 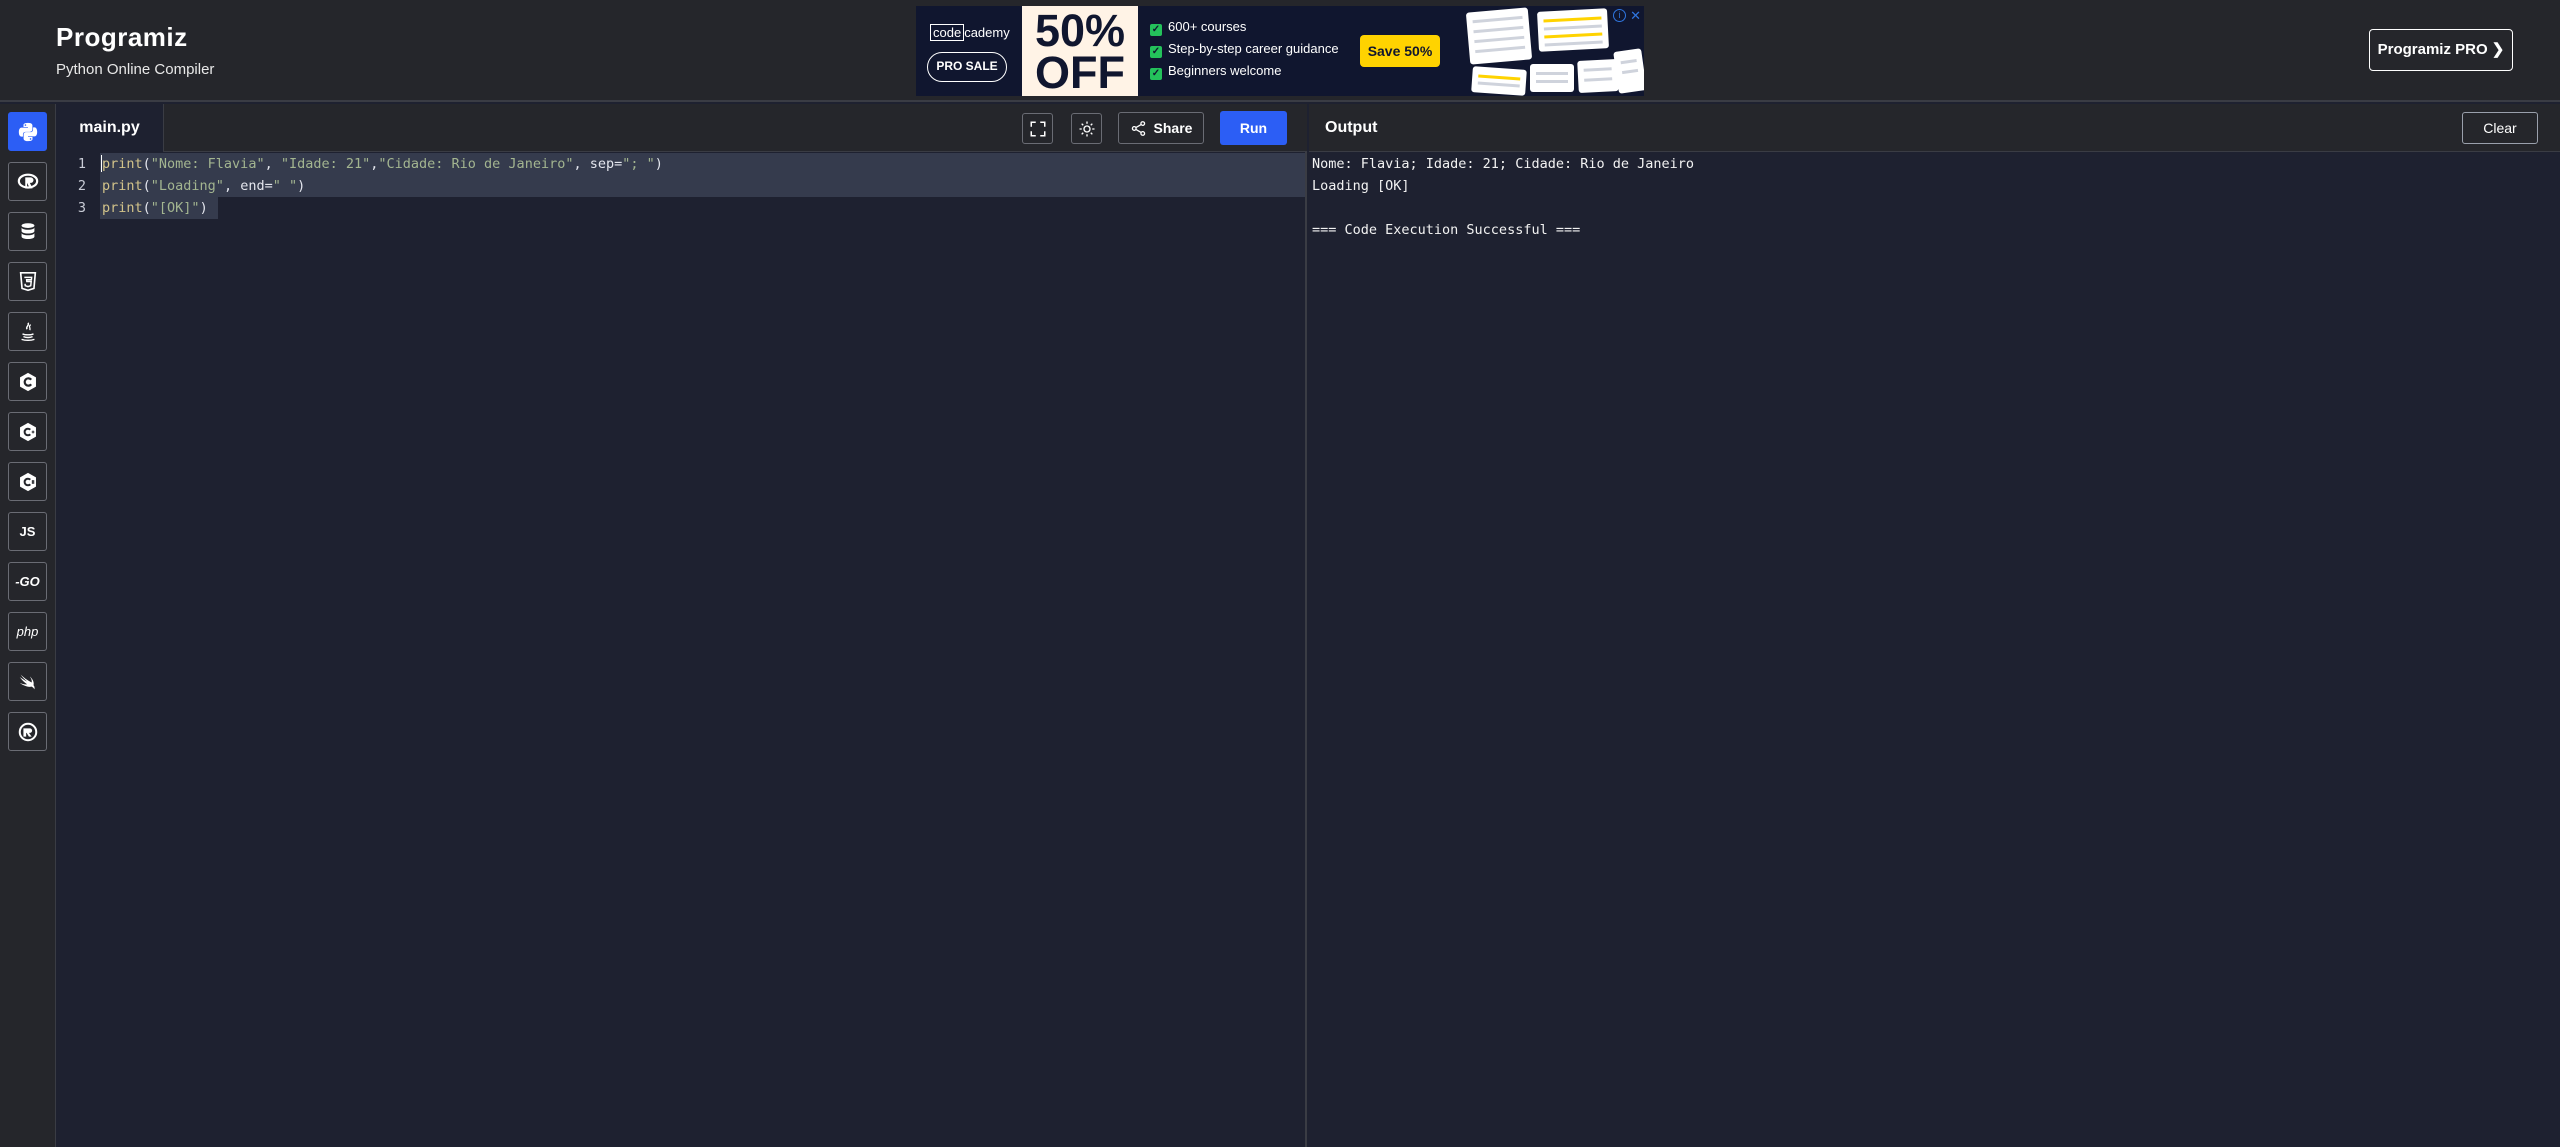 I want to click on ad-discount-percent: 50%, so click(x=1080, y=31).